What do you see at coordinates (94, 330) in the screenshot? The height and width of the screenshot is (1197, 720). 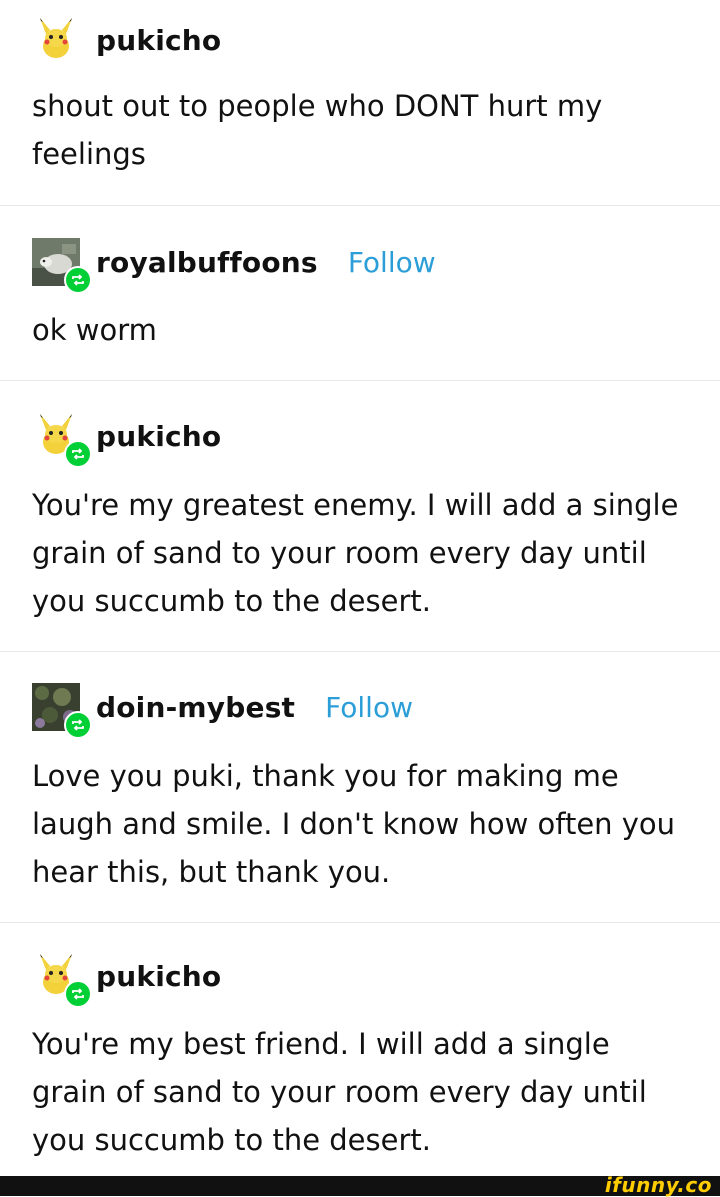 I see `post-text: ok worm` at bounding box center [94, 330].